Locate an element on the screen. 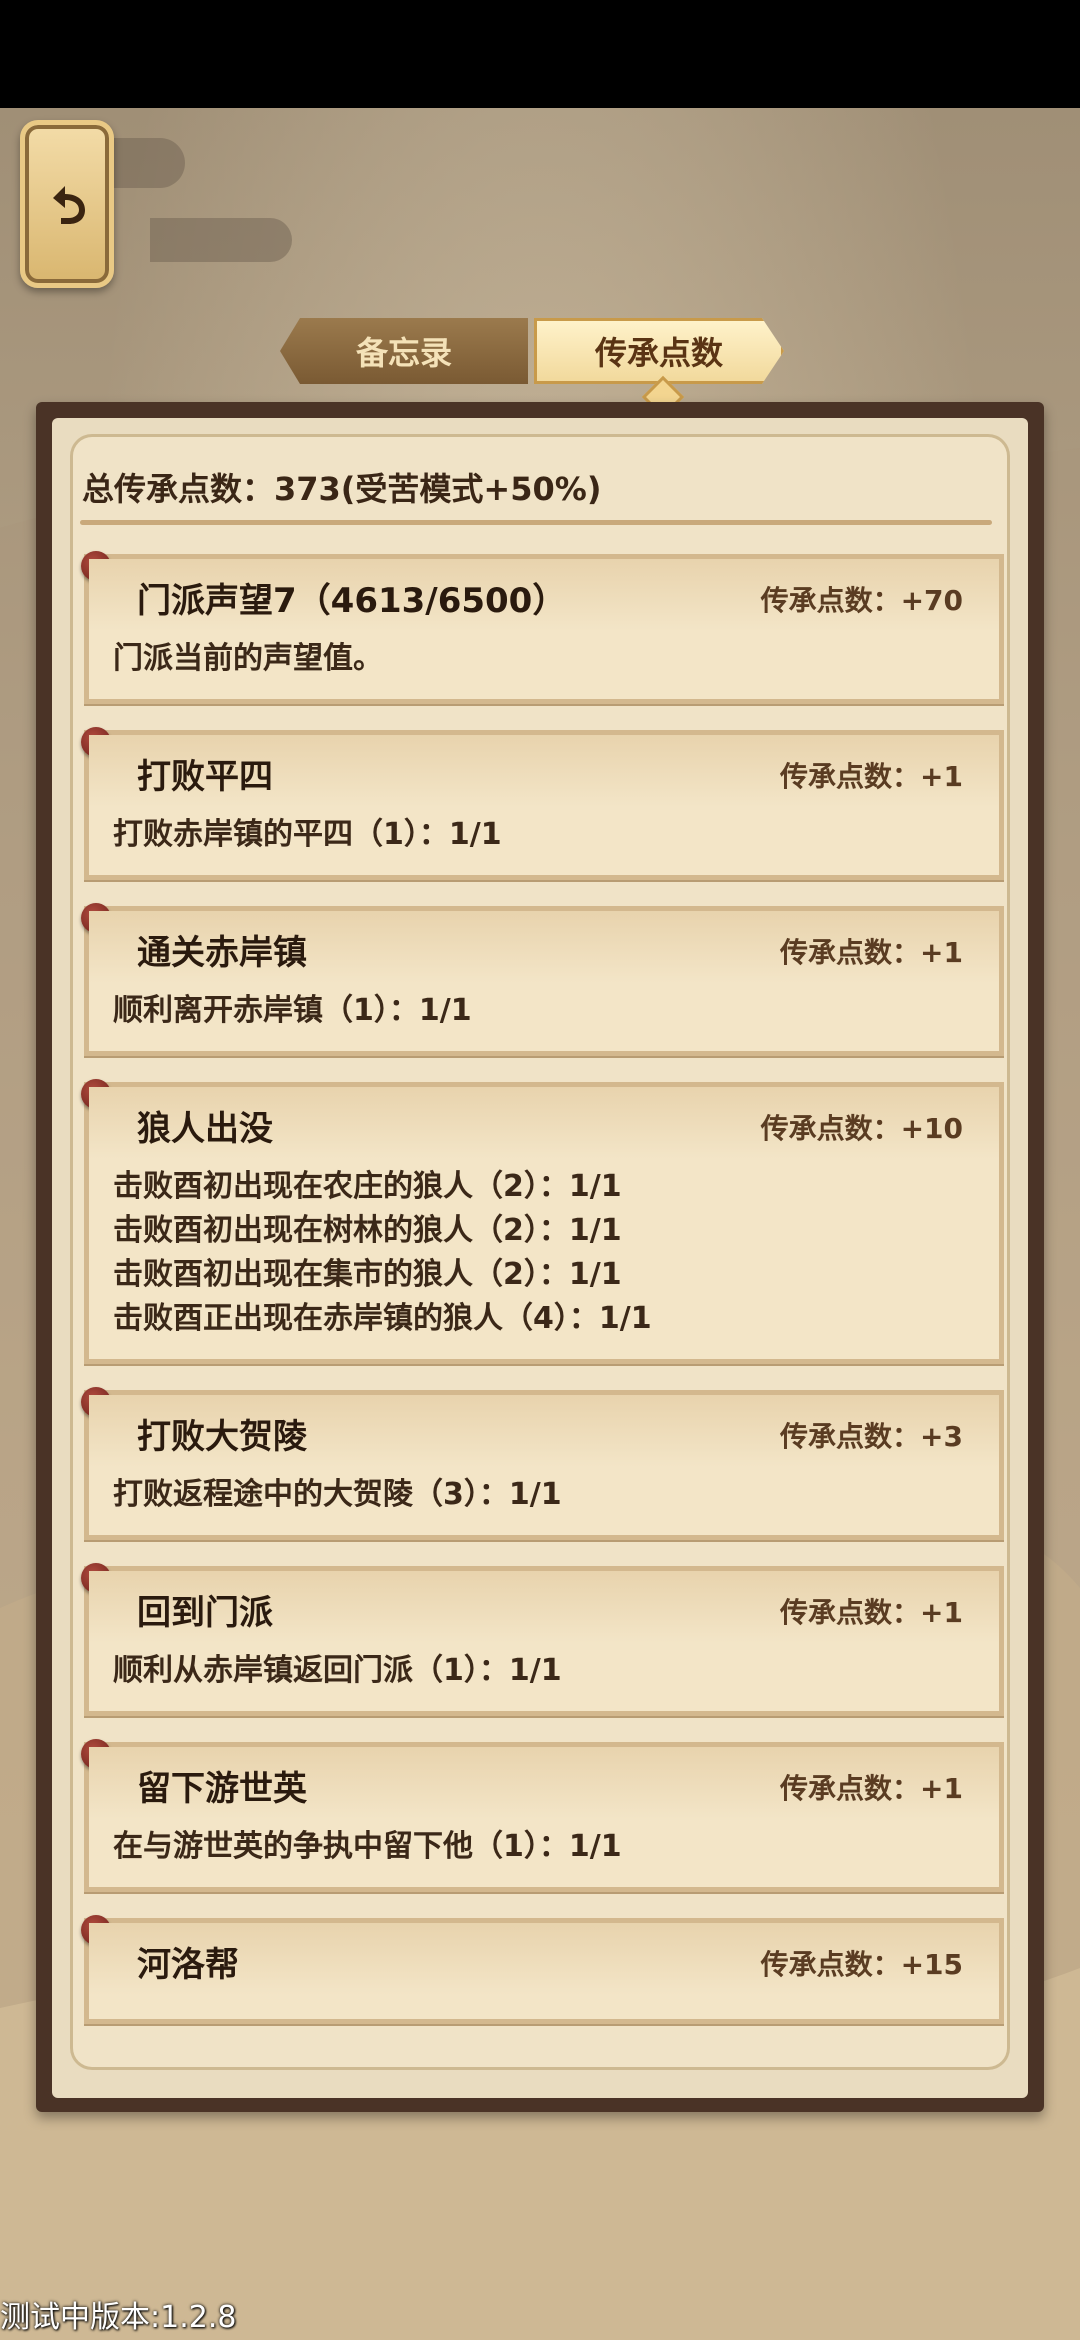 This screenshot has height=2340, width=1080. tab-memo: 备忘录 is located at coordinates (404, 351).